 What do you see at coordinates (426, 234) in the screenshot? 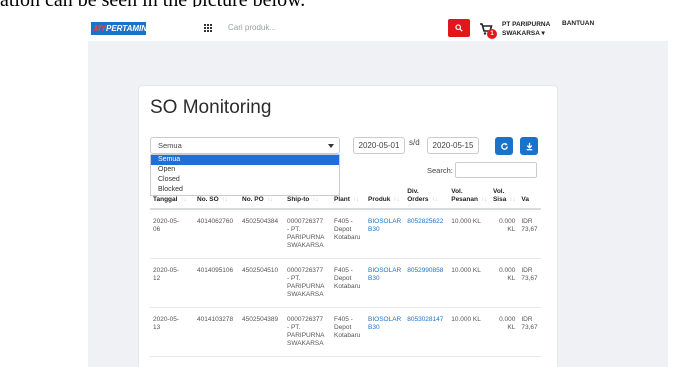
I see `cell-div-orders-link: 8052825622` at bounding box center [426, 234].